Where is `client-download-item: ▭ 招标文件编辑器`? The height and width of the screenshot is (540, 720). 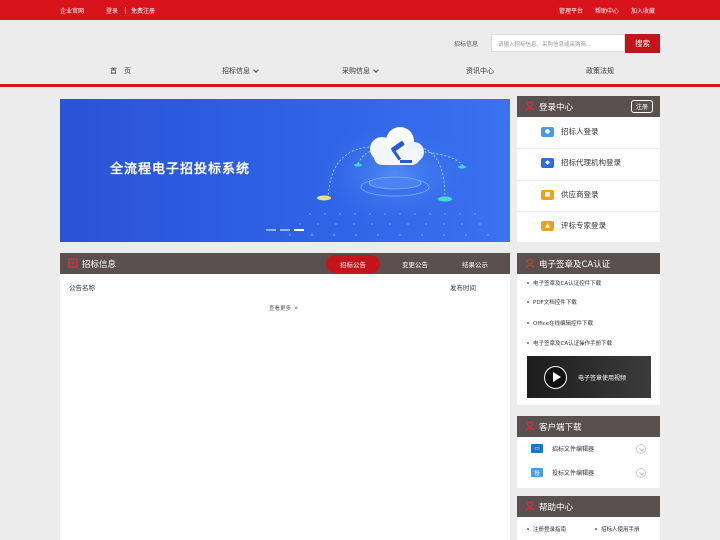 client-download-item: ▭ 招标文件编辑器 is located at coordinates (562, 448).